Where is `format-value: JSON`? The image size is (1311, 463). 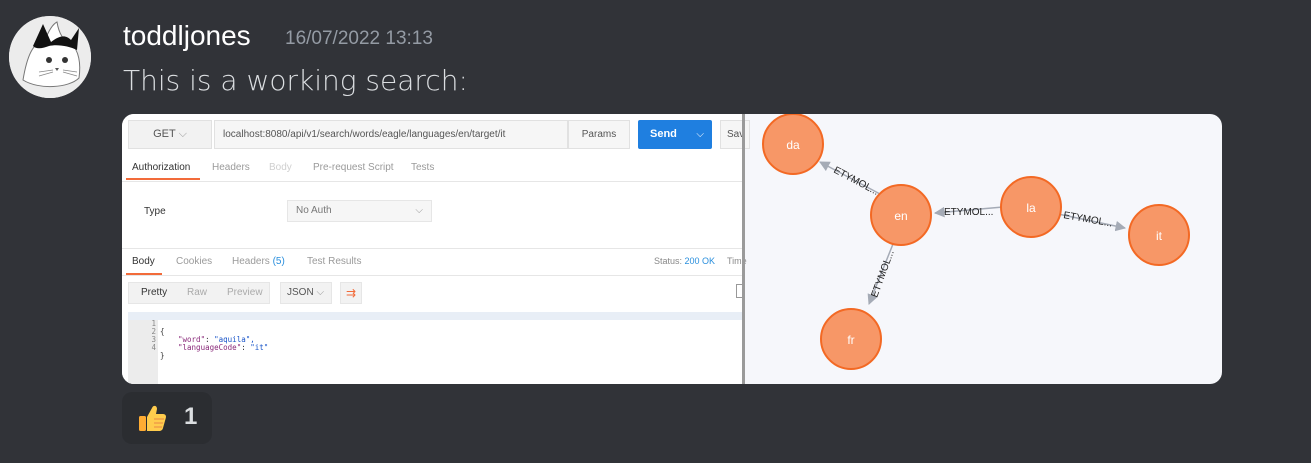
format-value: JSON is located at coordinates (300, 292).